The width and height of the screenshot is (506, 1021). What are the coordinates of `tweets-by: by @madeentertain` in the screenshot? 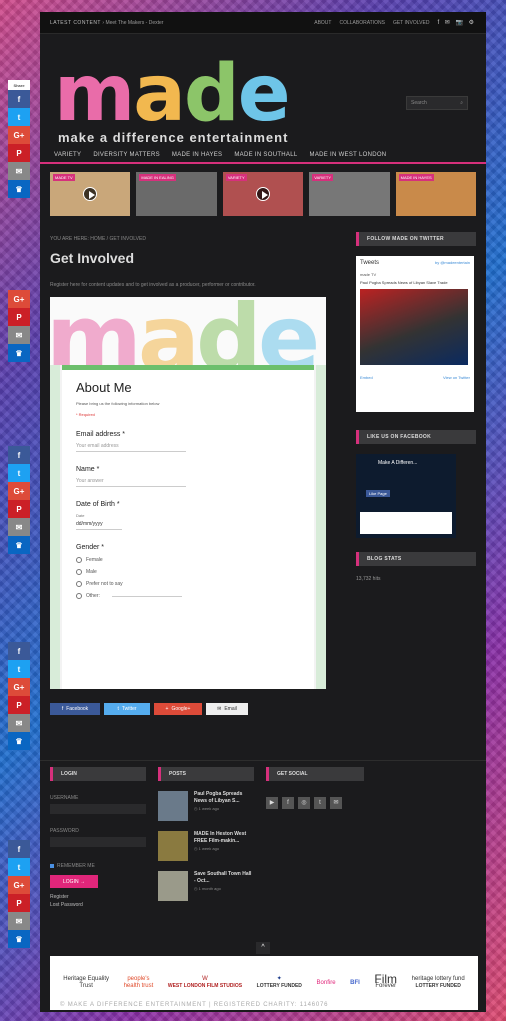 It's located at (452, 263).